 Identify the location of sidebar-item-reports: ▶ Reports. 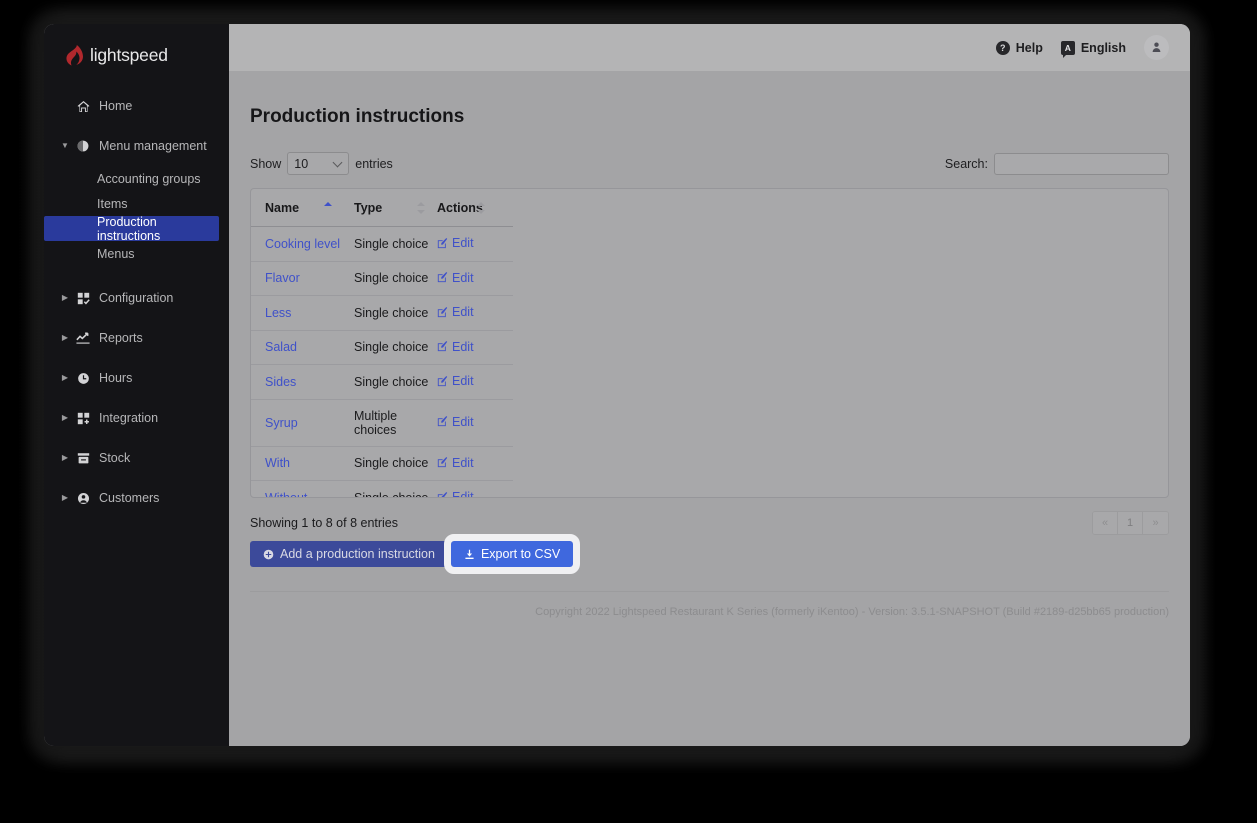
(136, 338).